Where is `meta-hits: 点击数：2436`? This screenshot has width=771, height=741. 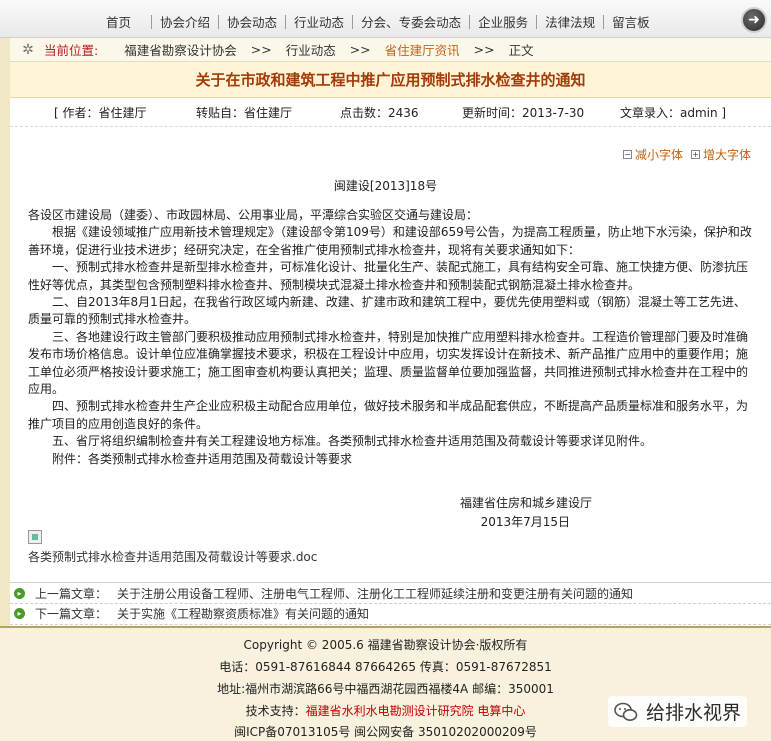 meta-hits: 点击数：2436 is located at coordinates (379, 113).